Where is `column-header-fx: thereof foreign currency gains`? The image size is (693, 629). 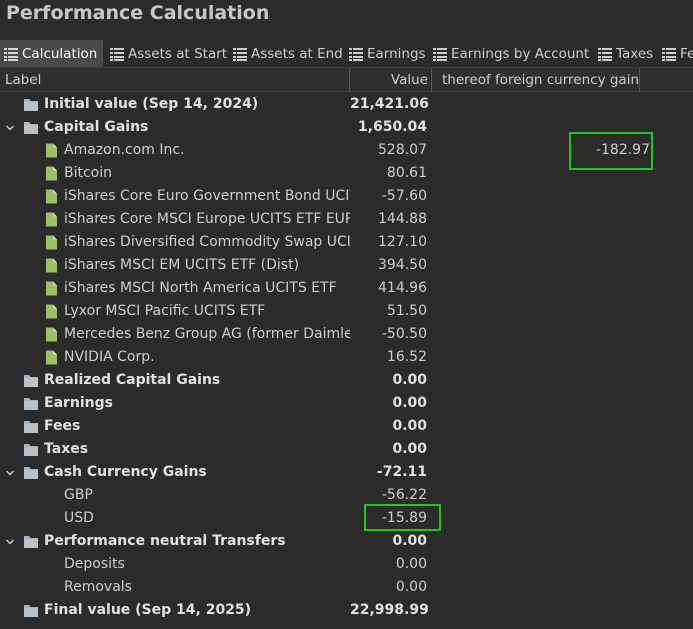
column-header-fx: thereof foreign currency gains is located at coordinates (540, 80).